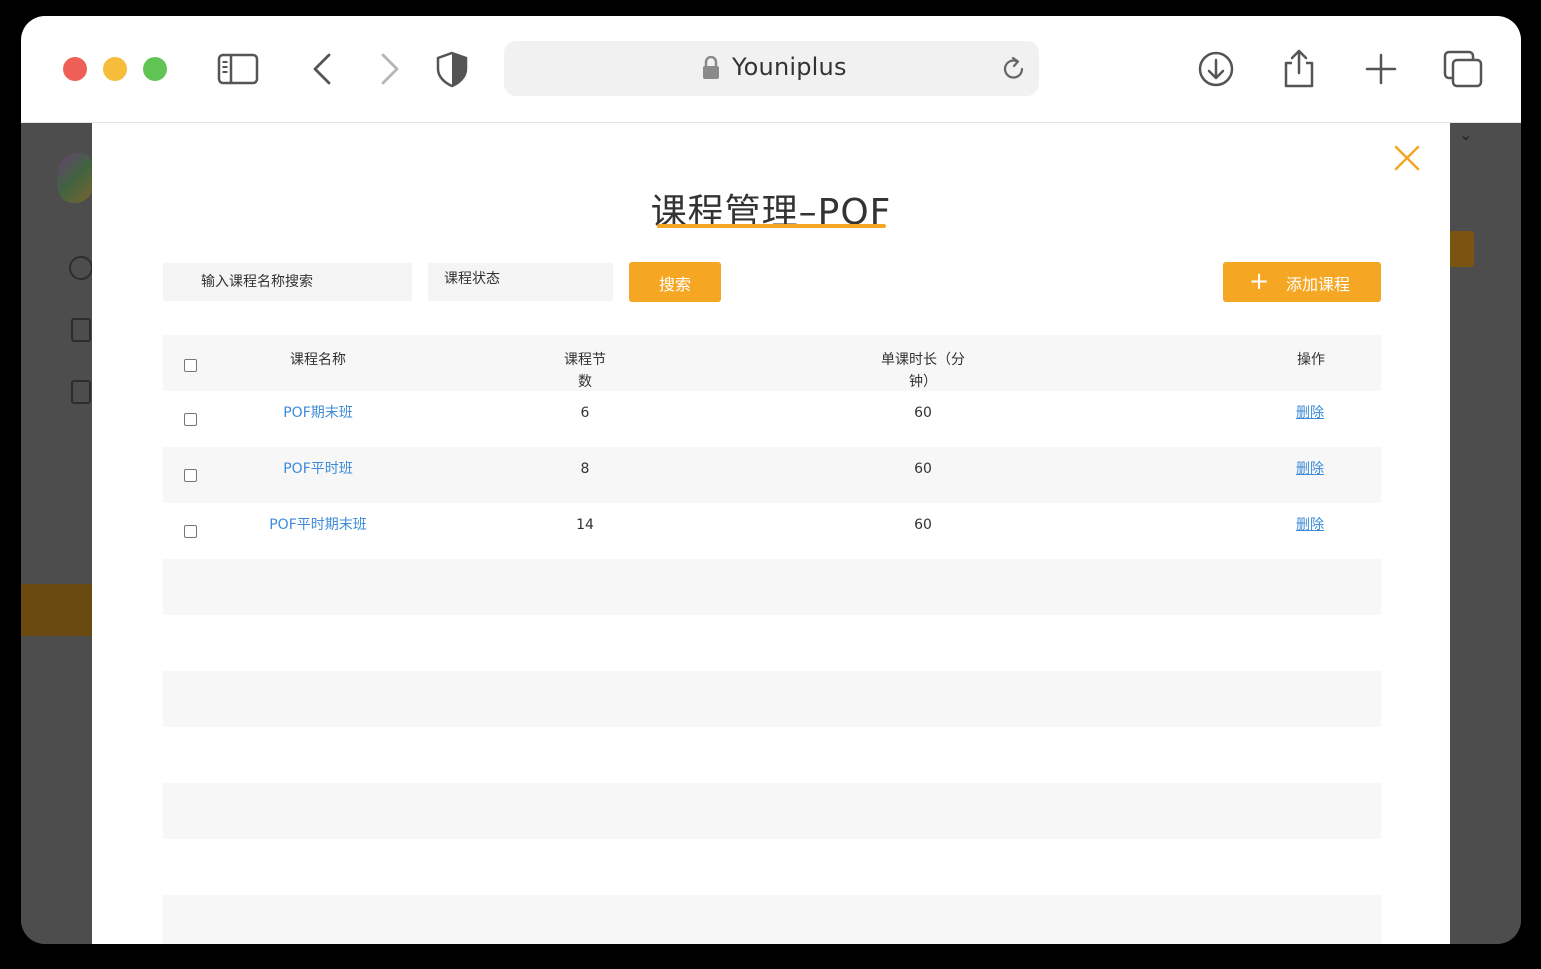  Describe the element at coordinates (1318, 284) in the screenshot. I see `add-course-label: 添加课程` at that location.